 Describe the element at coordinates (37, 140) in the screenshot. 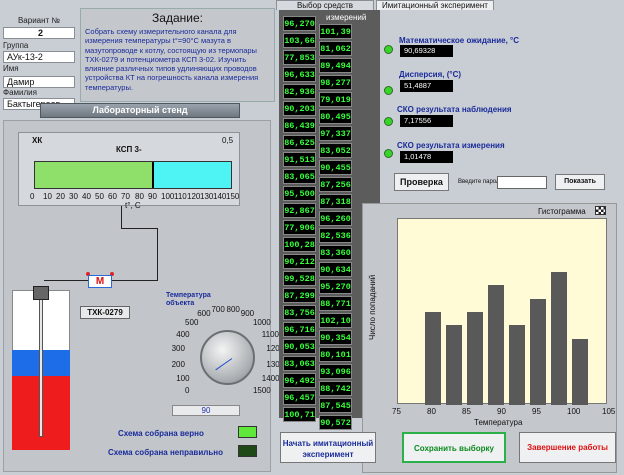

I see `xk-label: ХК` at that location.